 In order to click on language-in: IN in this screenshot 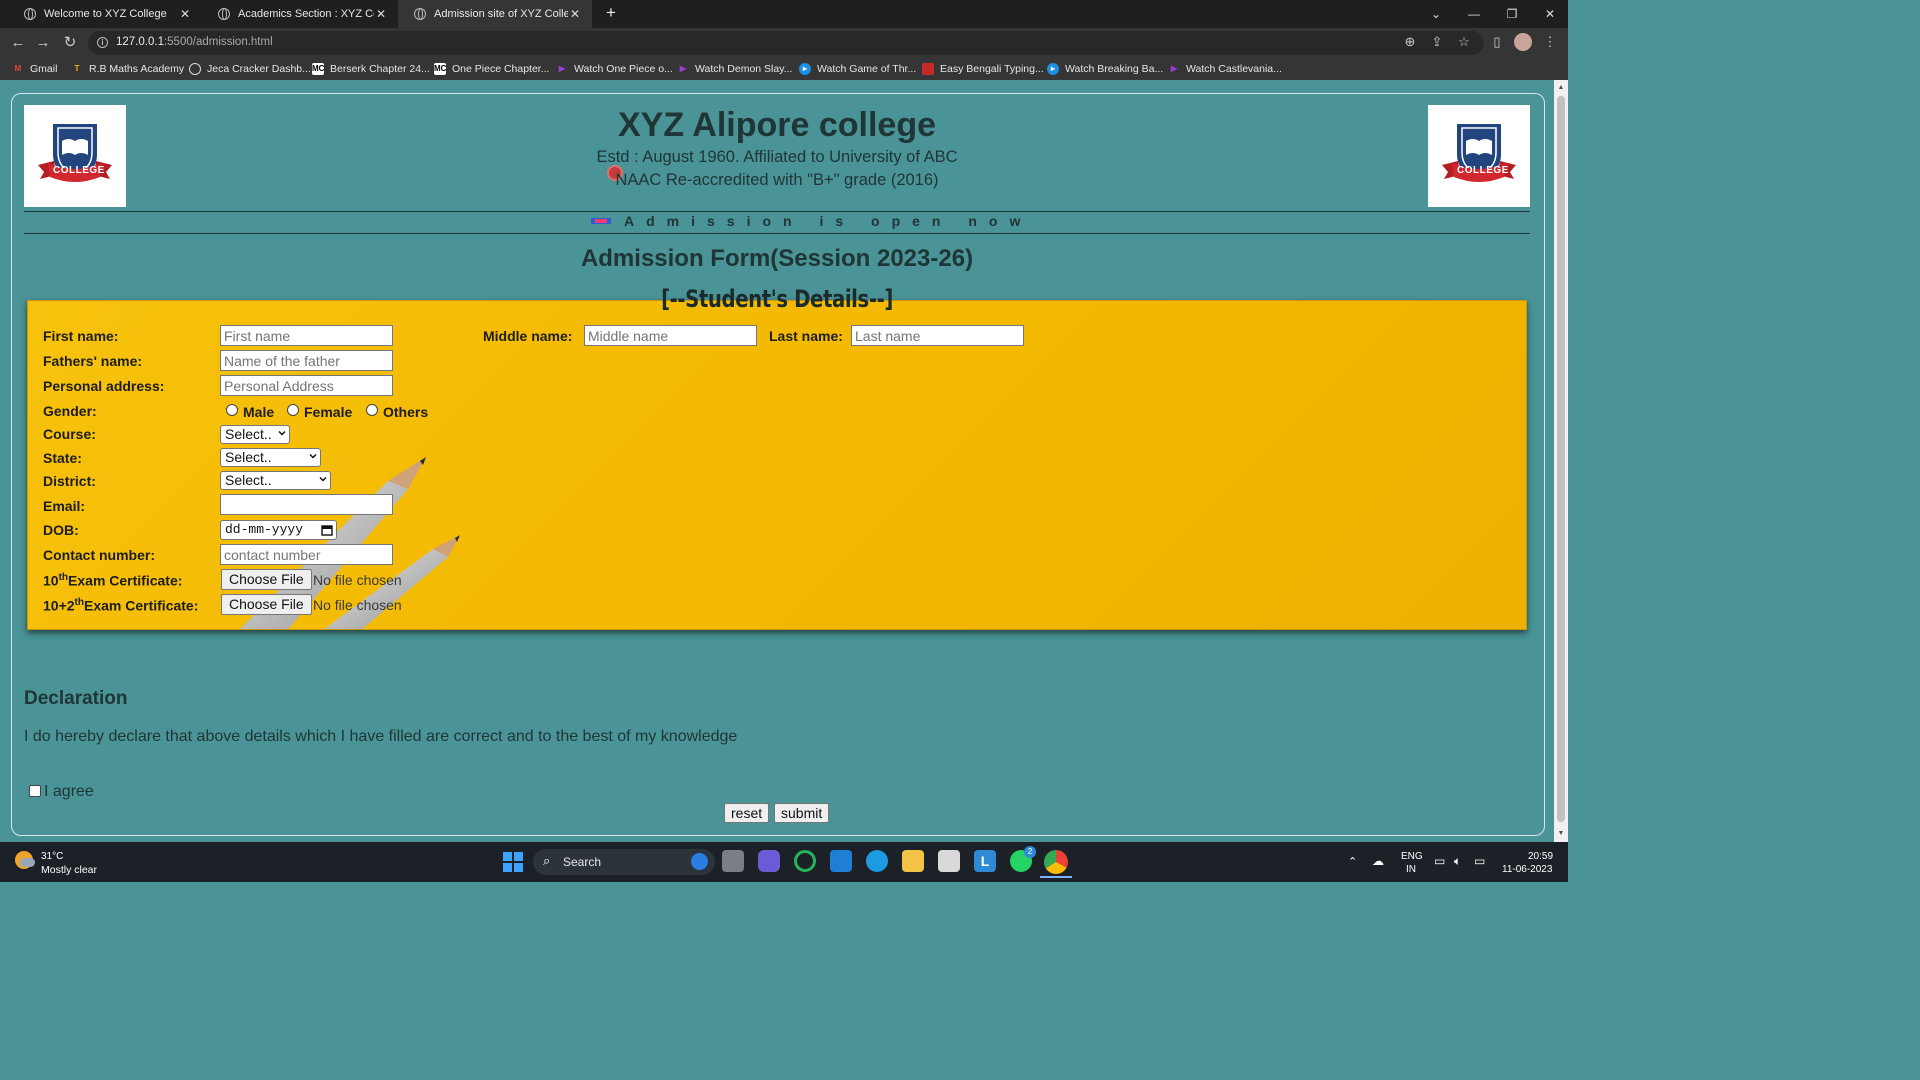, I will do `click(1411, 869)`.